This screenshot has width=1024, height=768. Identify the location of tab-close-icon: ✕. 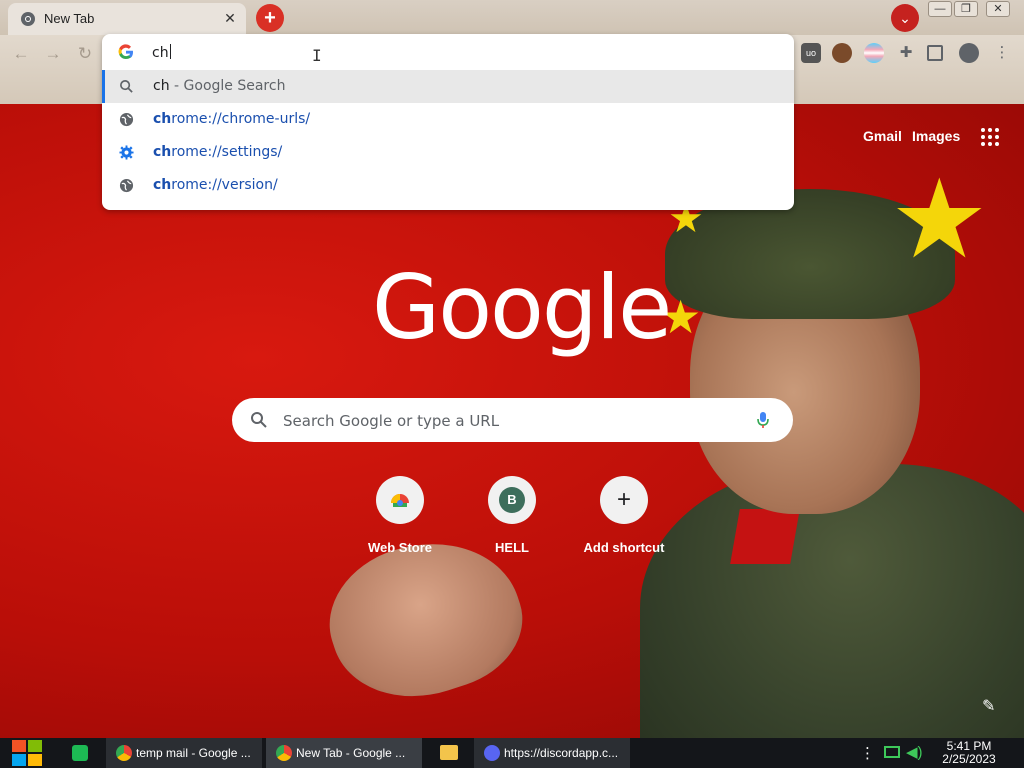
(230, 18).